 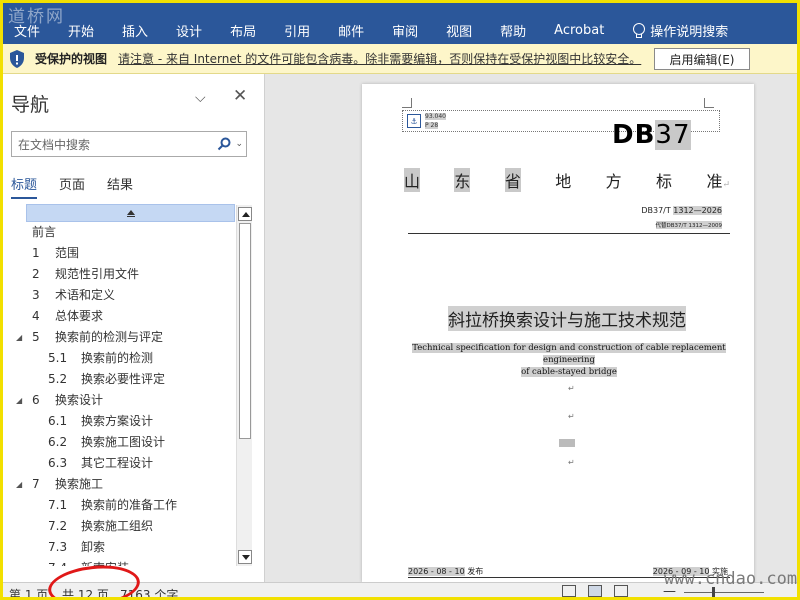 I want to click on header-rule, so click(x=569, y=233).